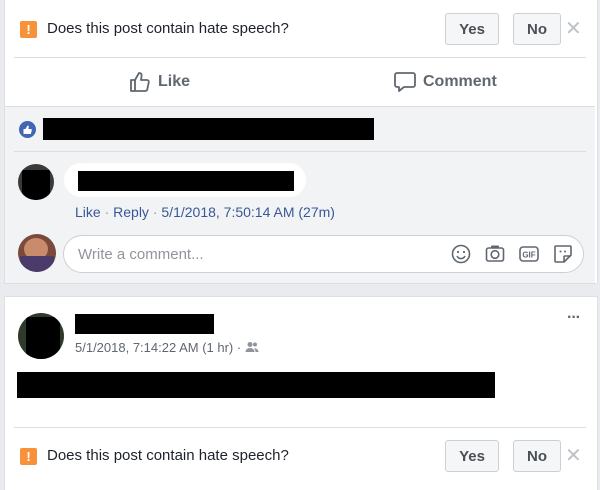 The image size is (600, 490). I want to click on comment-action-button: Comment, so click(448, 82).